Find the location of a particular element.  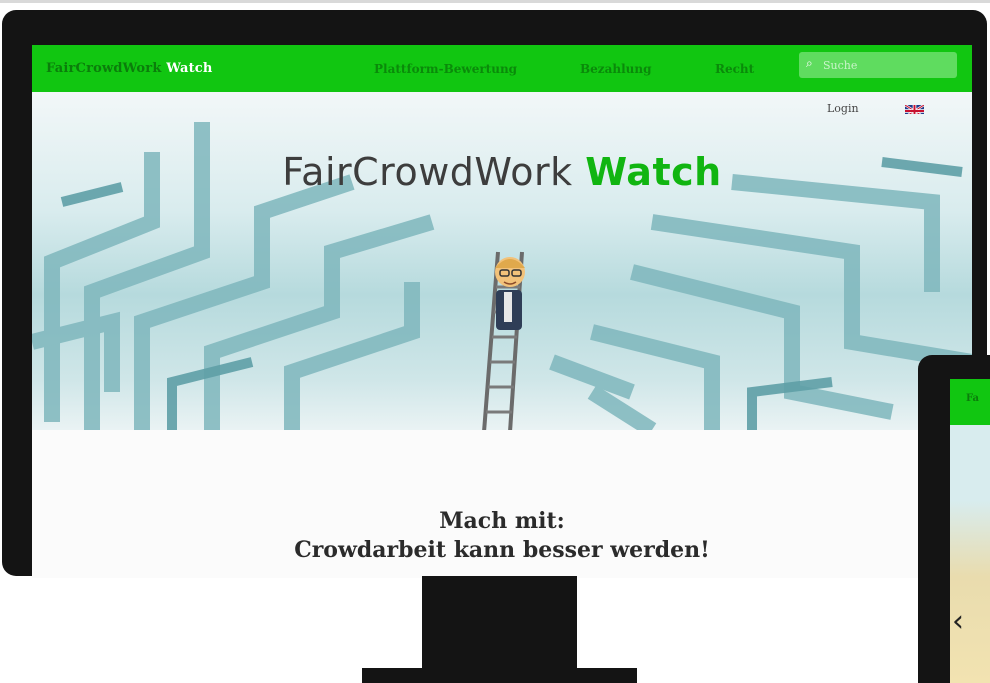

hero-title-accent: Watch is located at coordinates (653, 172).